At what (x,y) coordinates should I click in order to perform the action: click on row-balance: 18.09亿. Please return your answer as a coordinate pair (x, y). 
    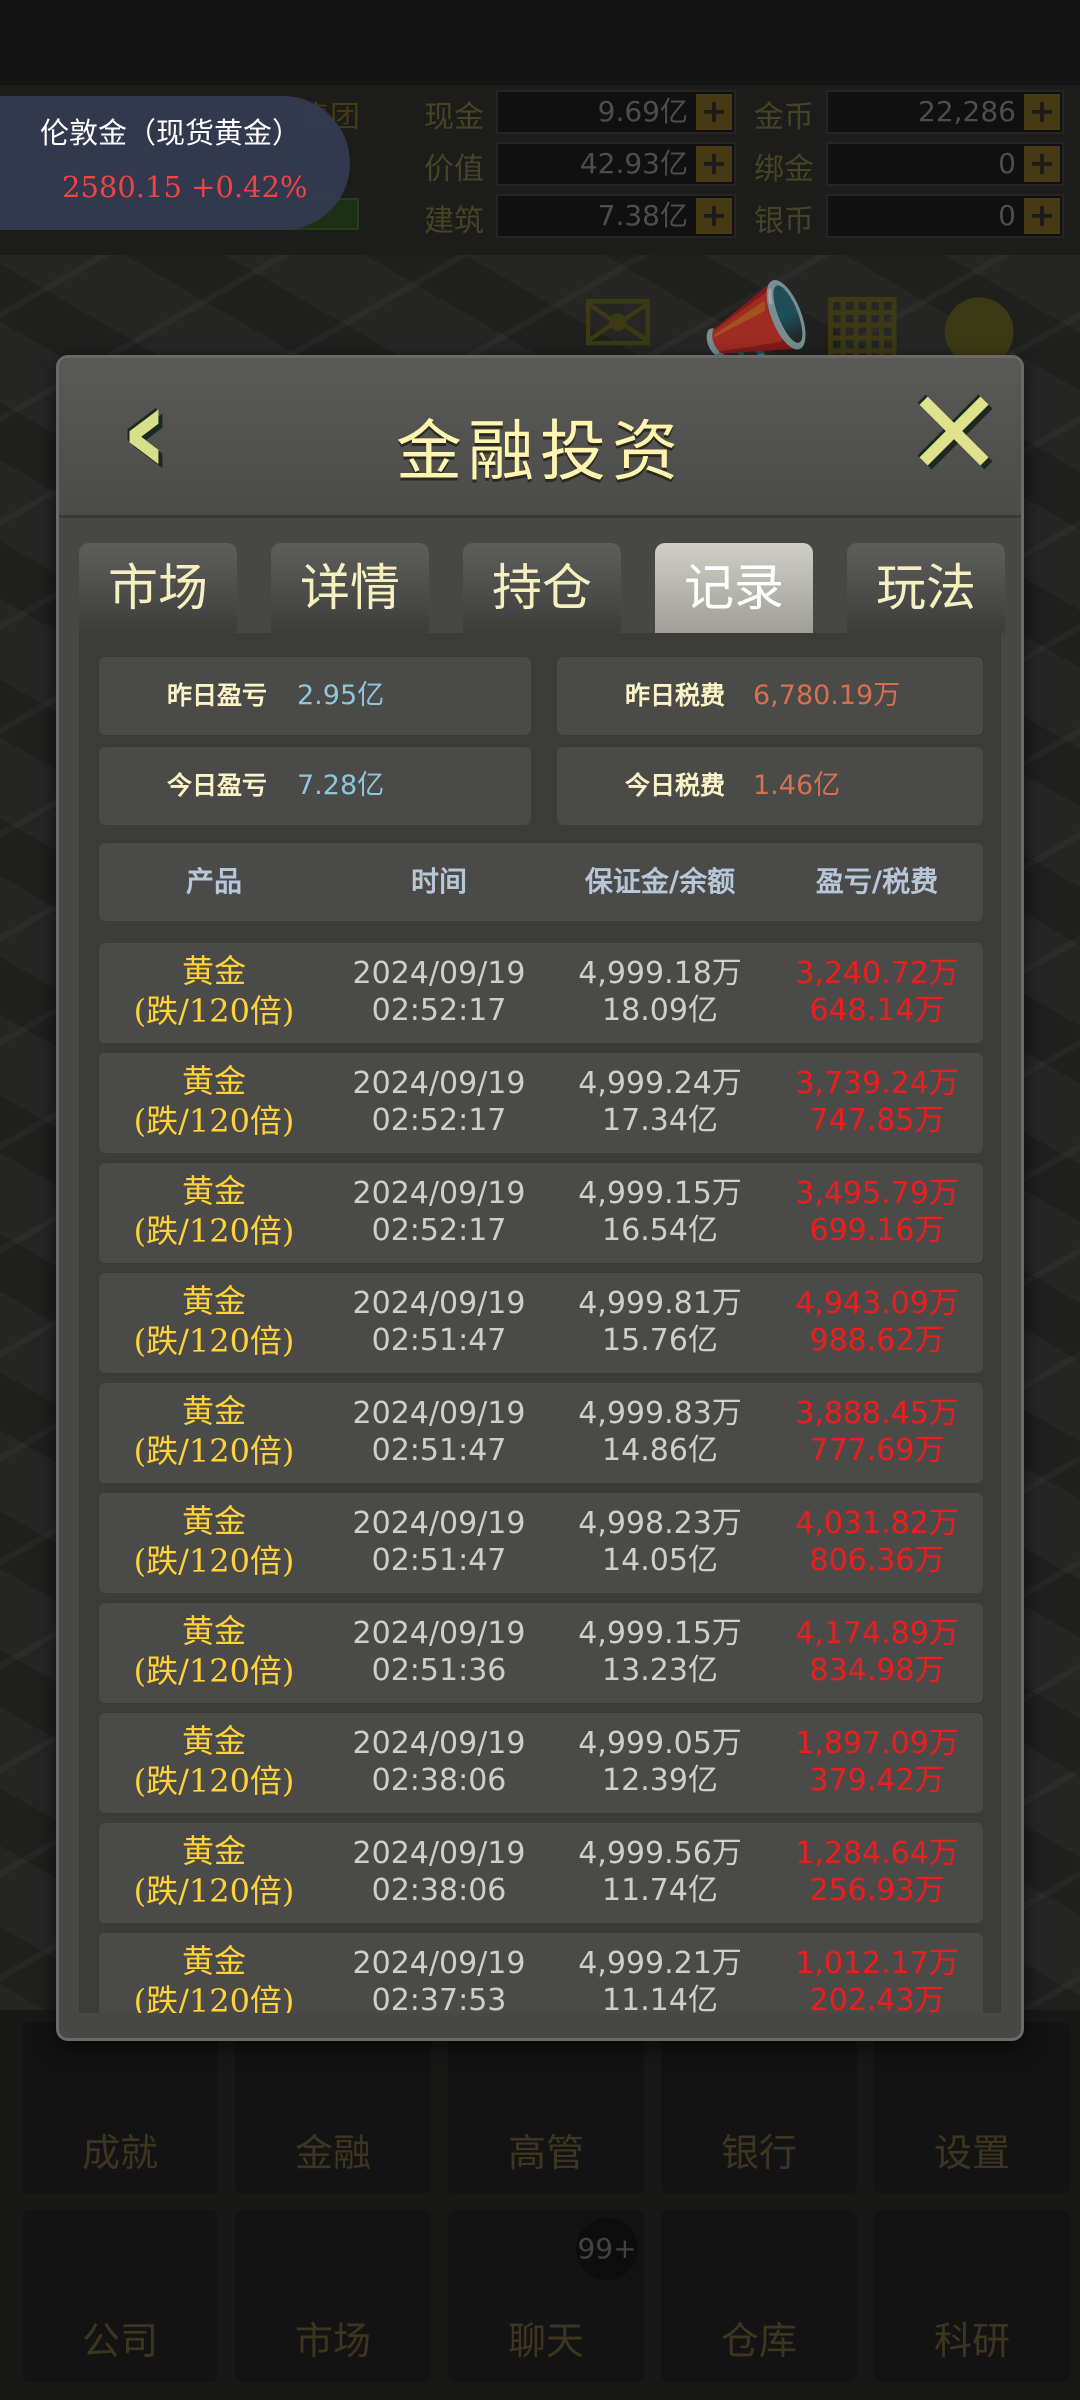
    Looking at the image, I should click on (660, 1010).